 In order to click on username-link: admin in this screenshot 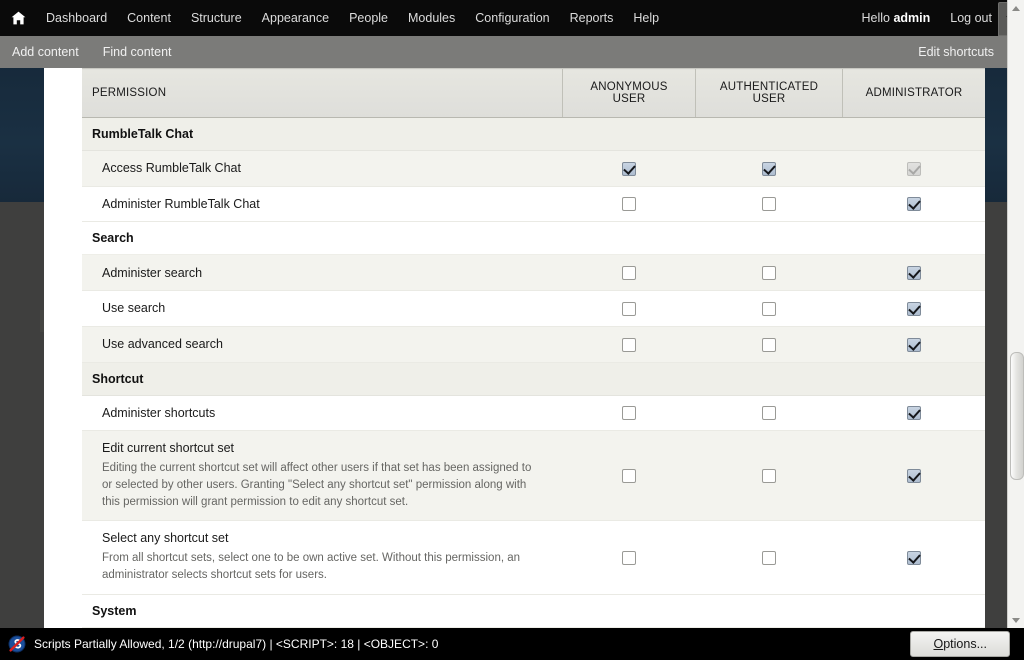, I will do `click(911, 18)`.